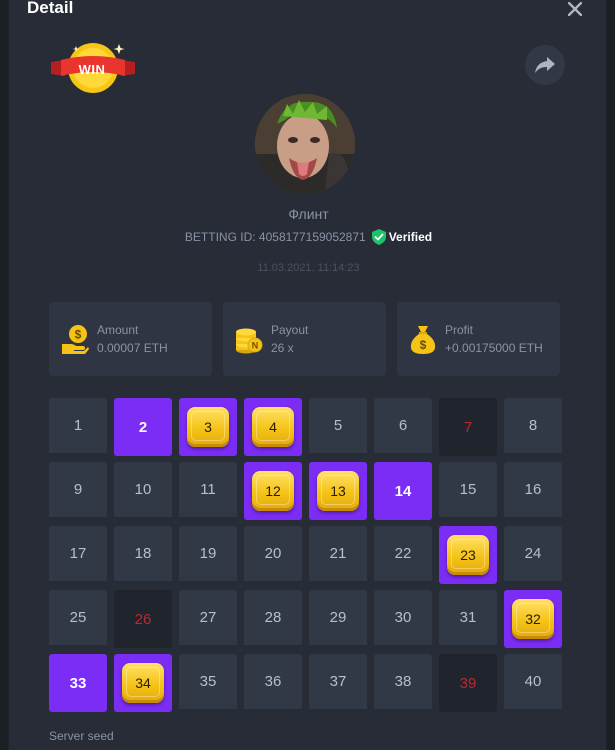  I want to click on stat-card-profit: $ Profit +0.00175000 ETH, so click(478, 339).